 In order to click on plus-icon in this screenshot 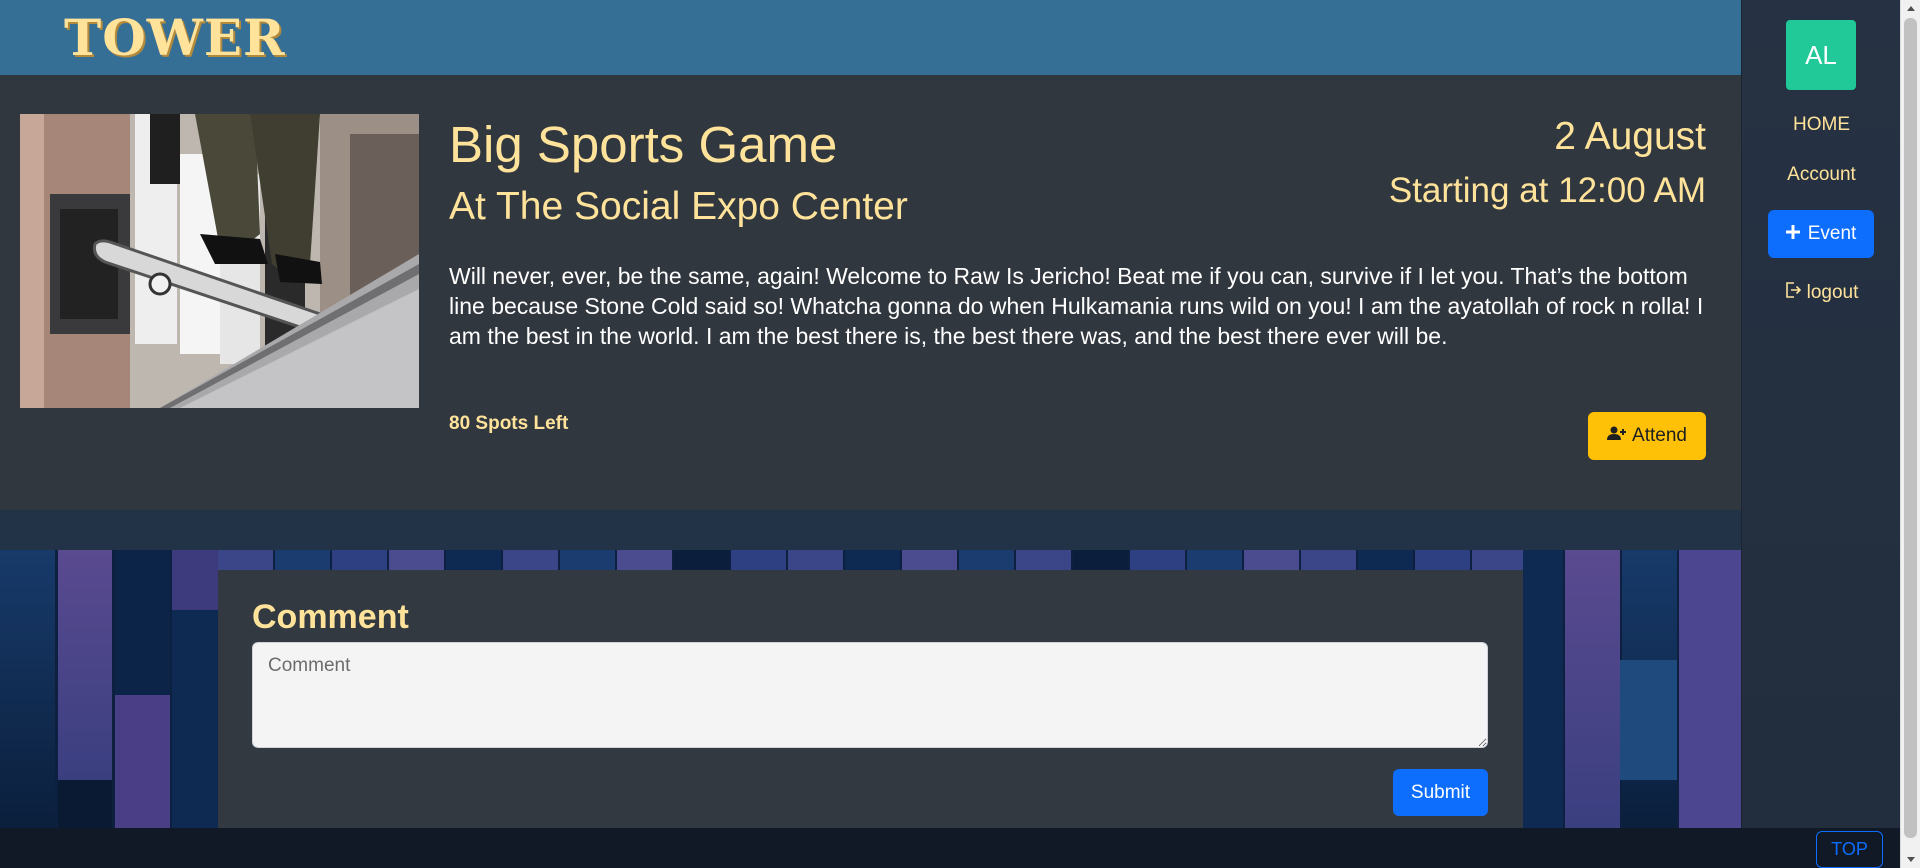, I will do `click(1792, 234)`.